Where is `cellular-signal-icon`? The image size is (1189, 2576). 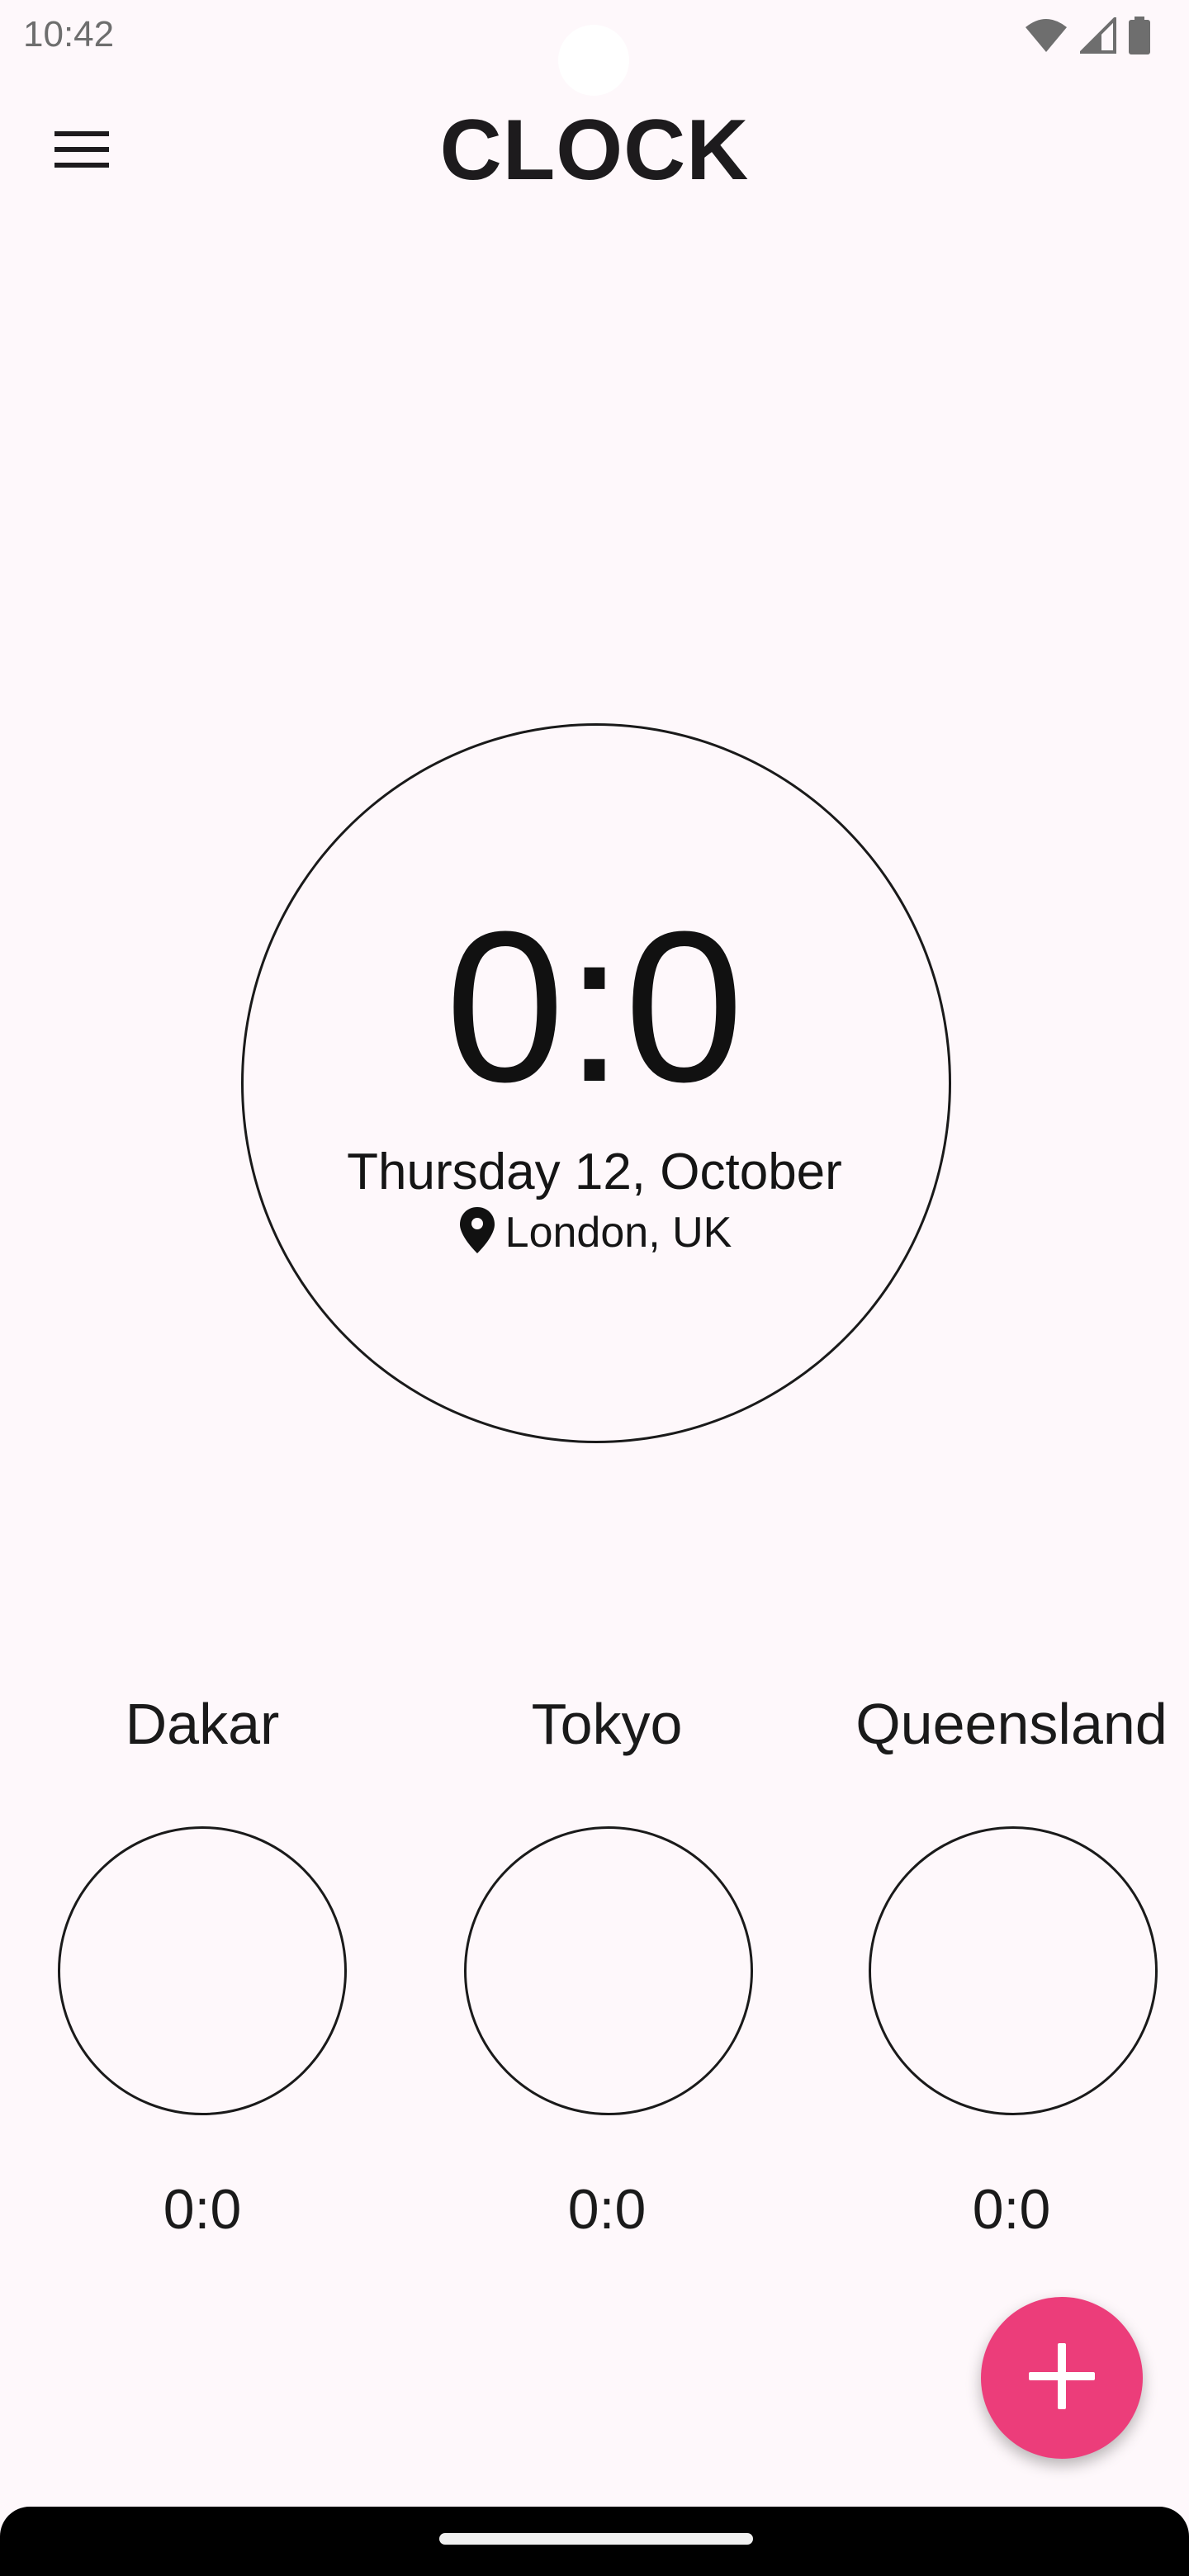
cellular-signal-icon is located at coordinates (1098, 35).